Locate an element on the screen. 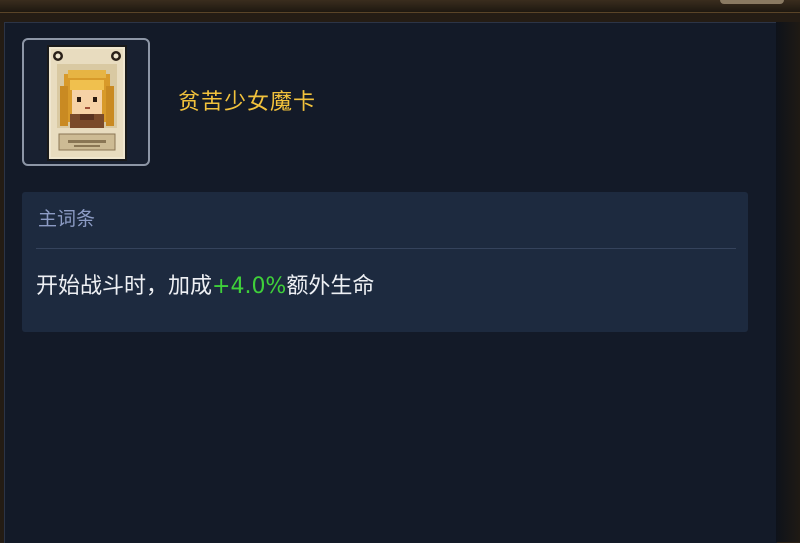 Image resolution: width=800 pixels, height=543 pixels. section-header: 主词条 is located at coordinates (67, 219).